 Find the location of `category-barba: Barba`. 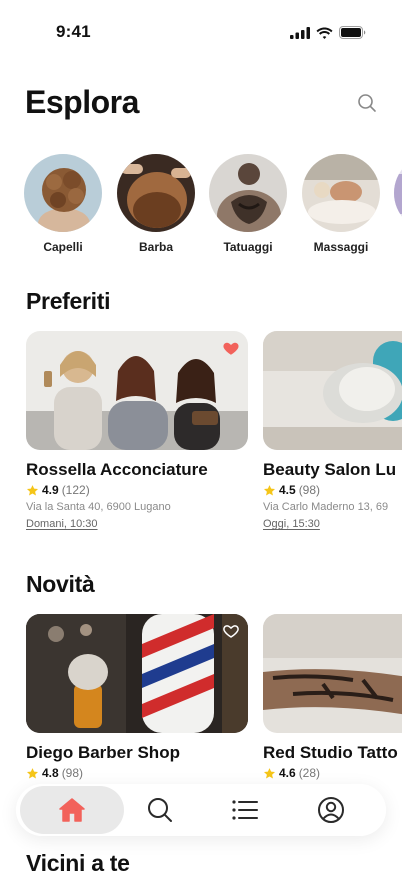

category-barba: Barba is located at coordinates (156, 204).